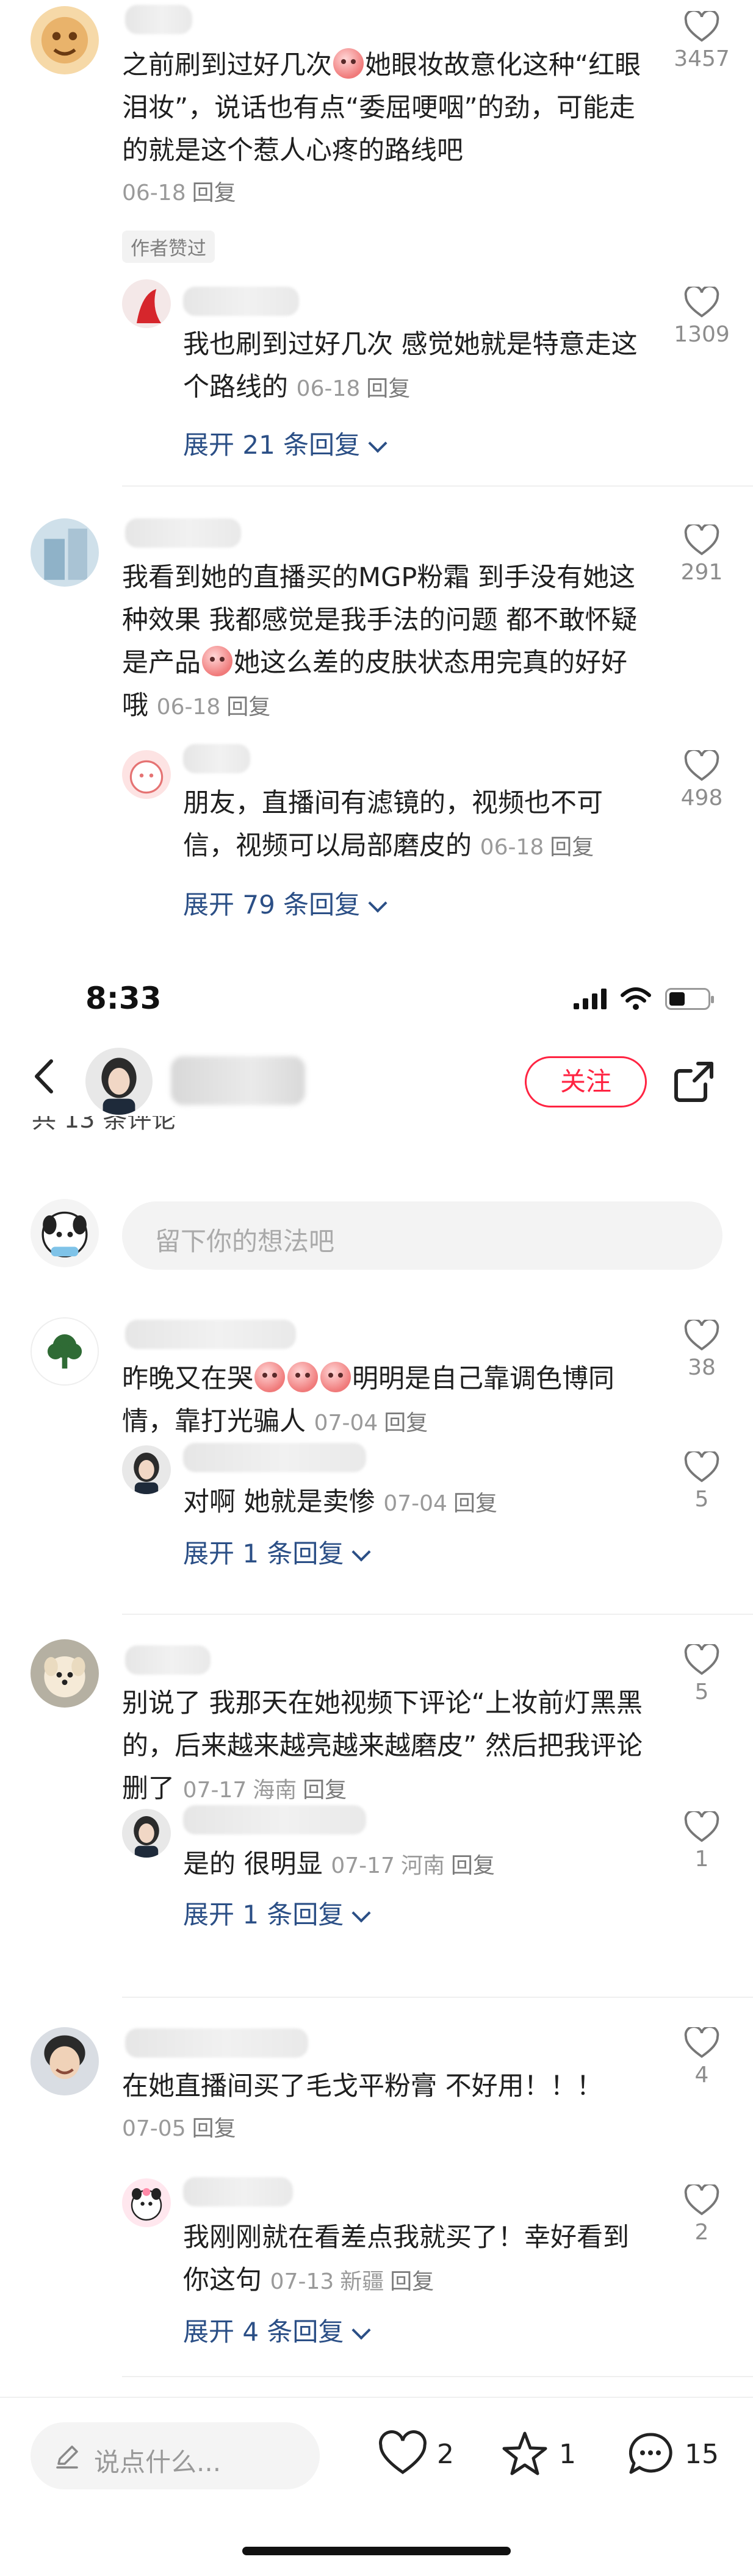  I want to click on share-icon, so click(694, 1082).